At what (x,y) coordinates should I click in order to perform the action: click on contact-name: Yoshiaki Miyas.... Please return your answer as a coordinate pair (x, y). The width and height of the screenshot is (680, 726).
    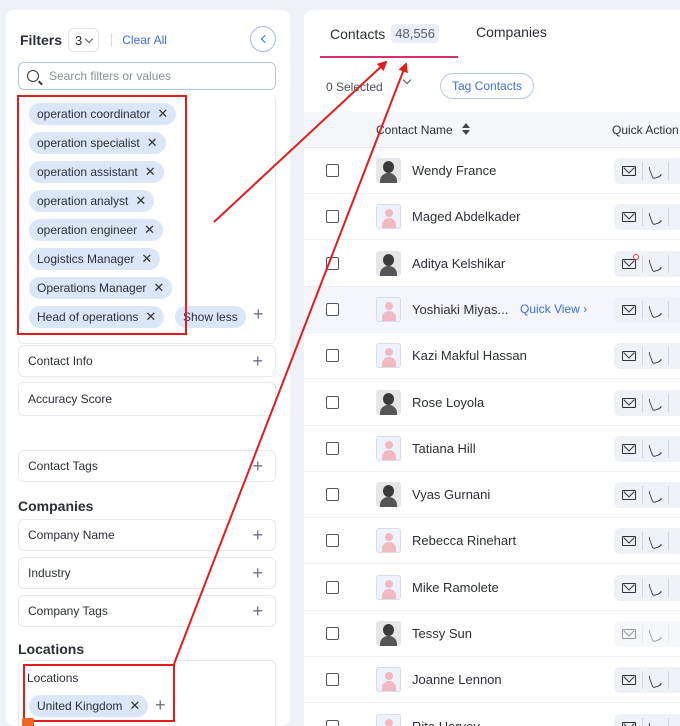
    Looking at the image, I should click on (460, 309).